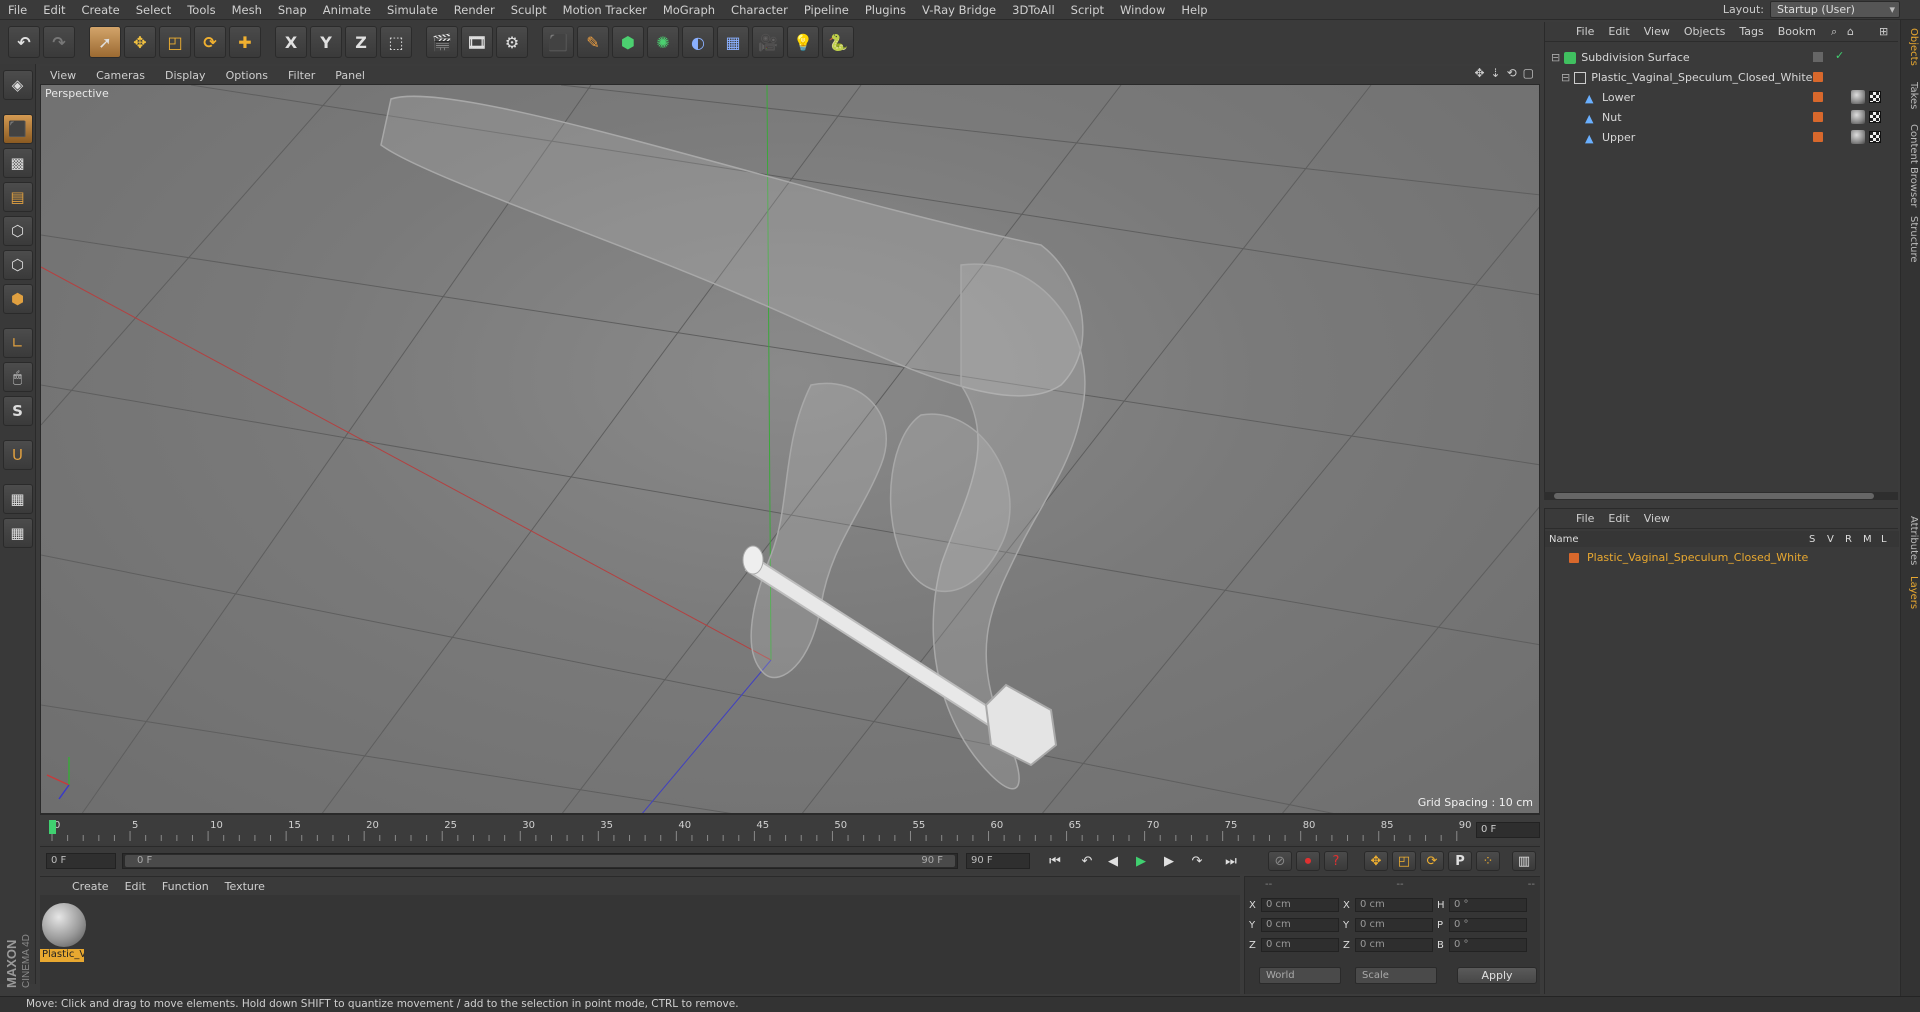 The height and width of the screenshot is (1012, 1920). I want to click on coordinate-system-icon: ⬚, so click(396, 42).